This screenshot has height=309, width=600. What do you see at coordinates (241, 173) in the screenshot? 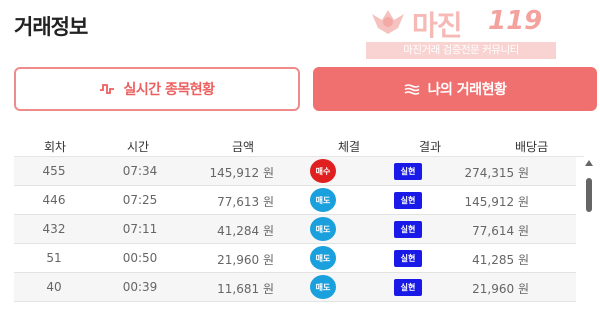
I see `amount-cell: 145,912 원` at bounding box center [241, 173].